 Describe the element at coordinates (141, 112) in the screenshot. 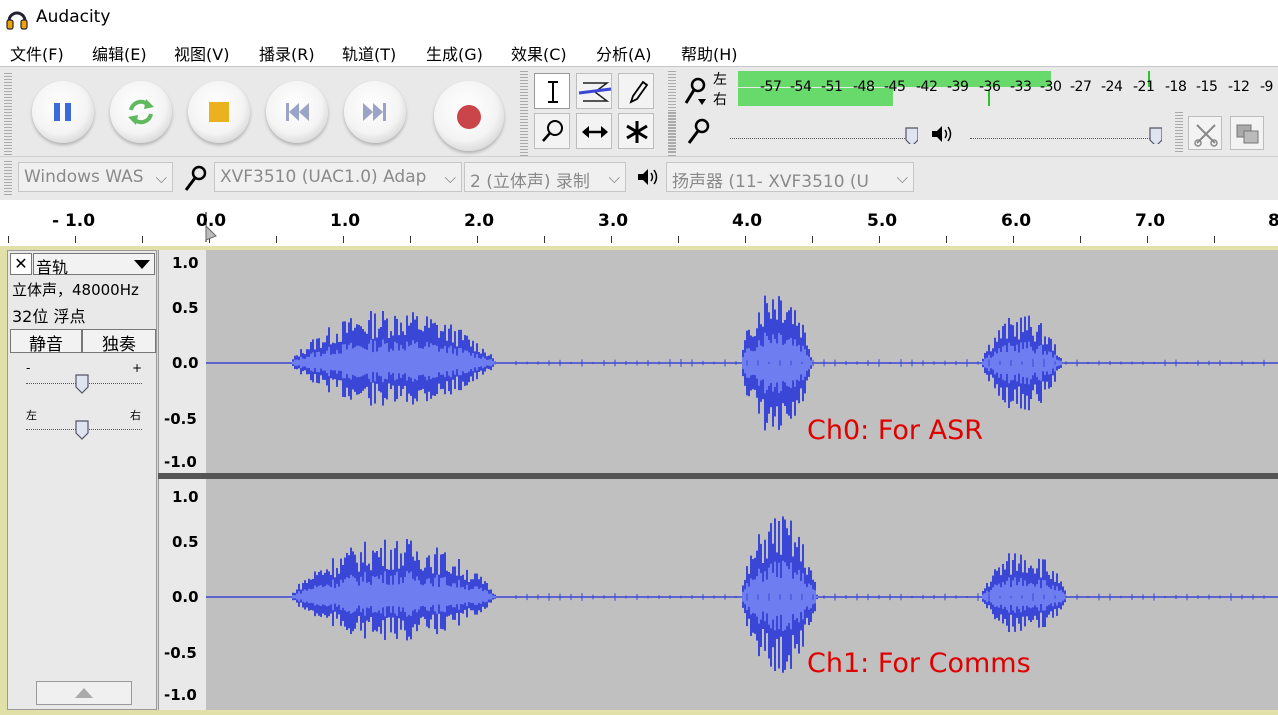

I see `loop-button` at that location.